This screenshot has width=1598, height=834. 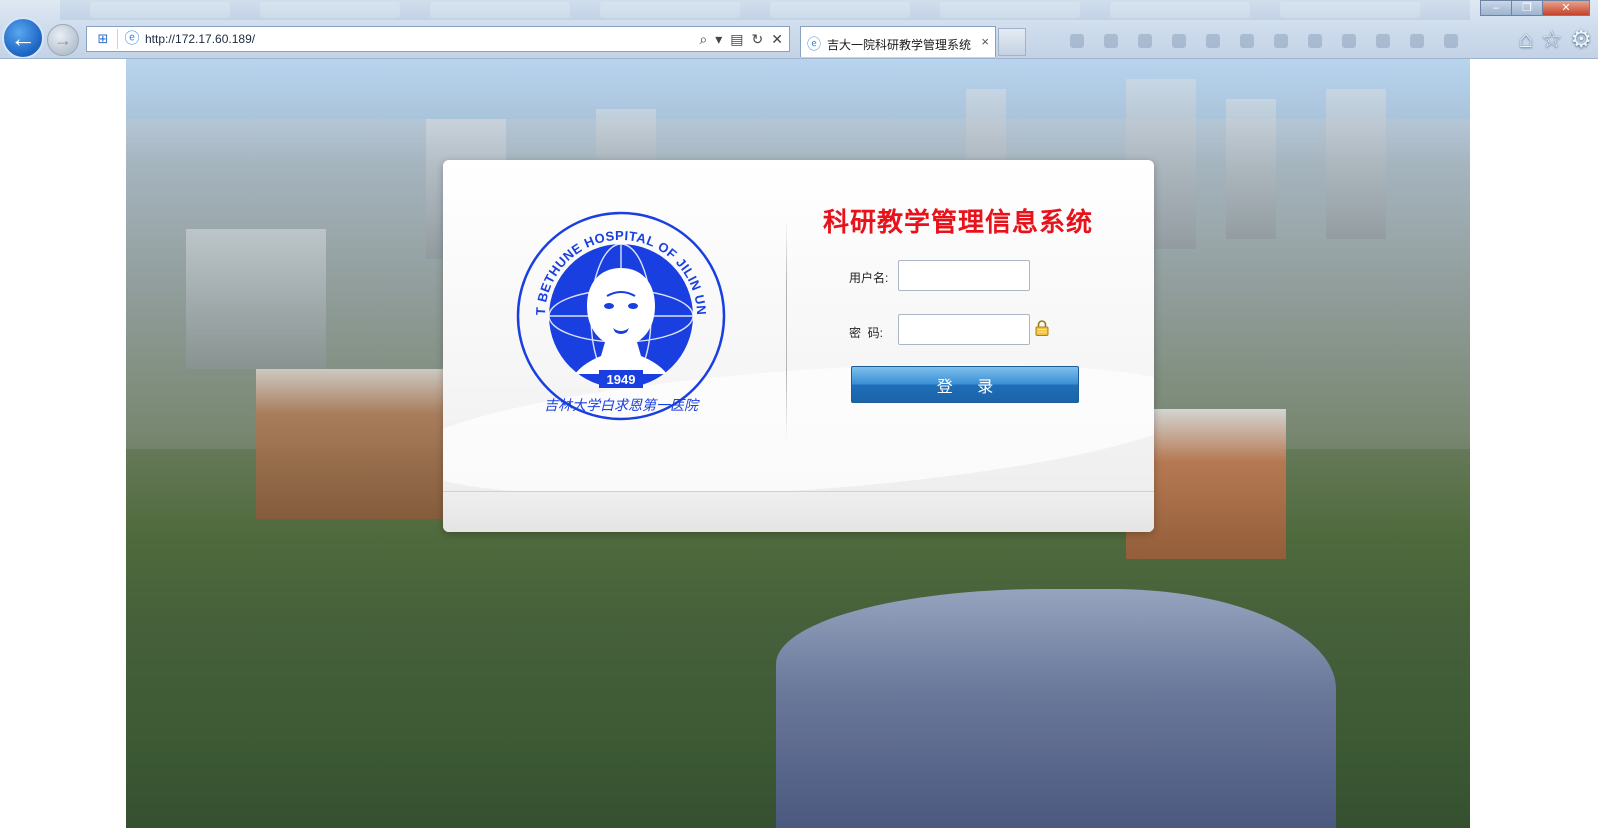 What do you see at coordinates (1581, 40) in the screenshot?
I see `gear-icon: ⚙` at bounding box center [1581, 40].